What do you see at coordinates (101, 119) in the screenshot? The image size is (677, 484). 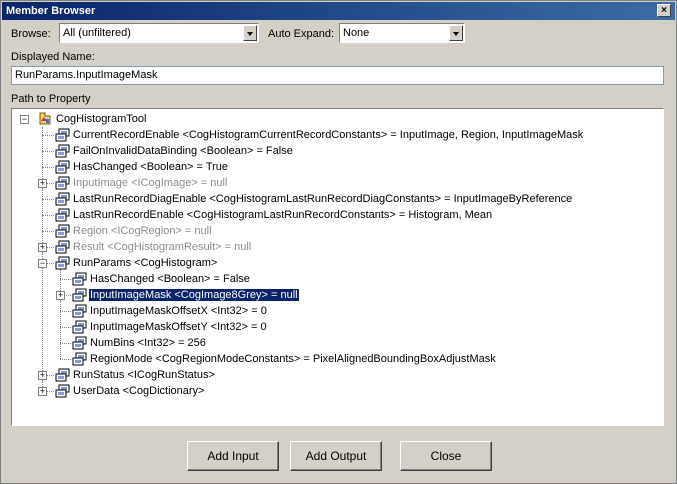 I see `tree-root-label: CogHistogramTool` at bounding box center [101, 119].